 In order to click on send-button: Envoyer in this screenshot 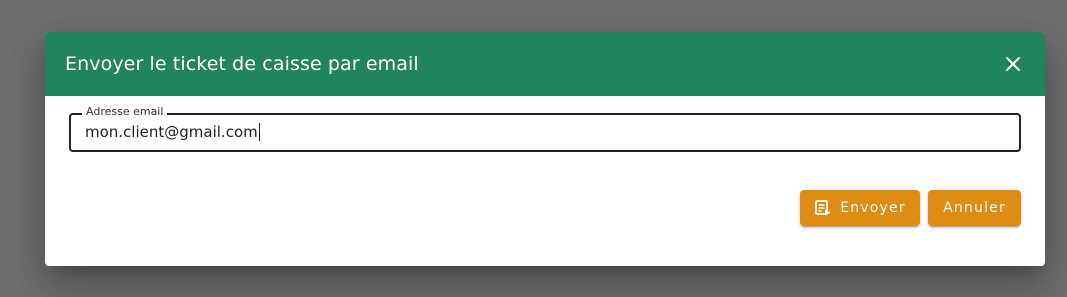, I will do `click(860, 208)`.